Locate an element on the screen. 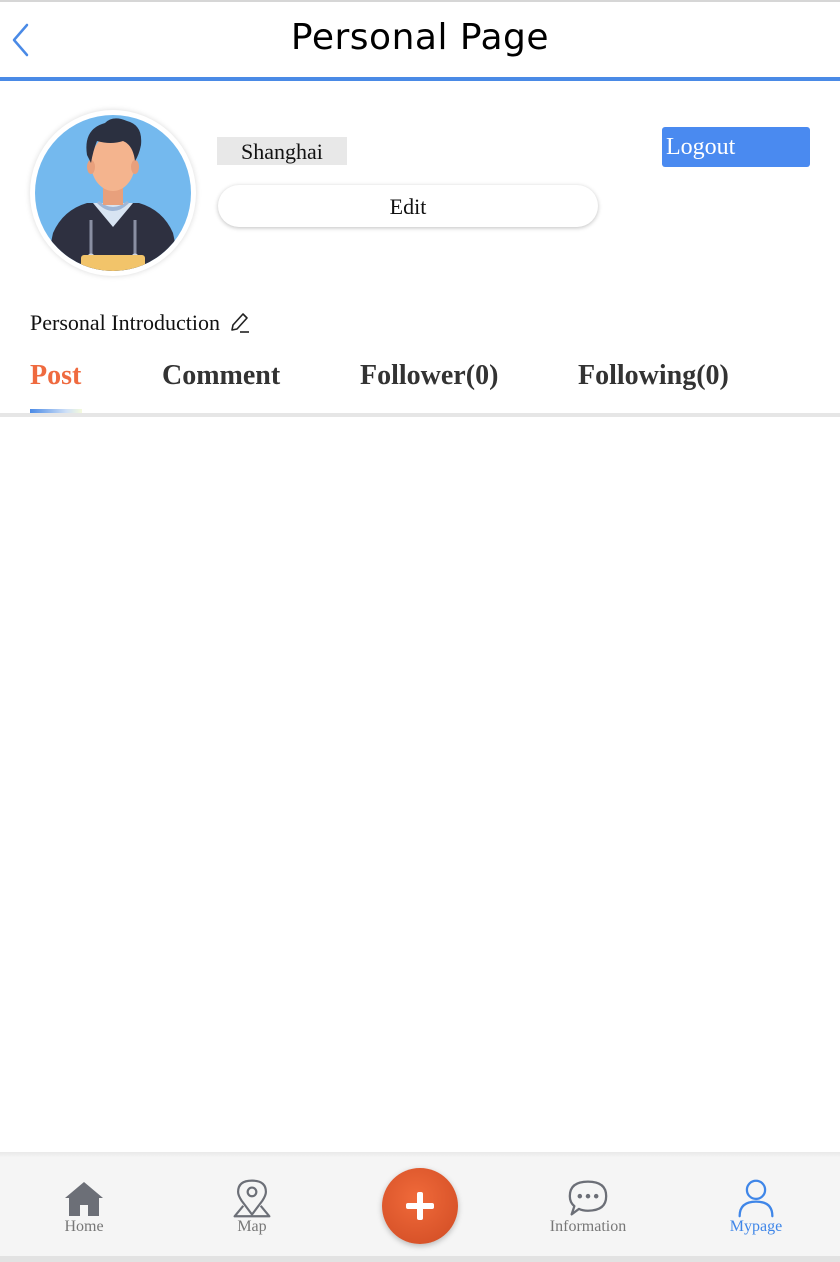 The height and width of the screenshot is (1262, 840). profile-tabs: Post Comment Follower(0) Following(0) is located at coordinates (420, 388).